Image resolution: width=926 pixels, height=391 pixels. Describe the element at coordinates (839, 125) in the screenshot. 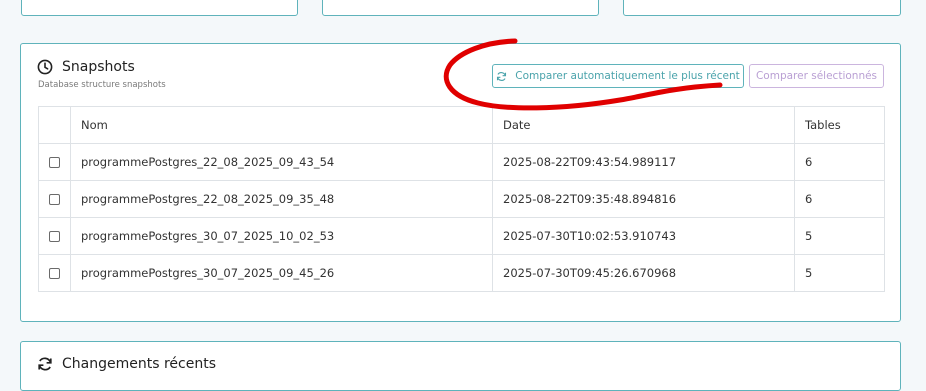

I see `column-header-tables: Tables` at that location.